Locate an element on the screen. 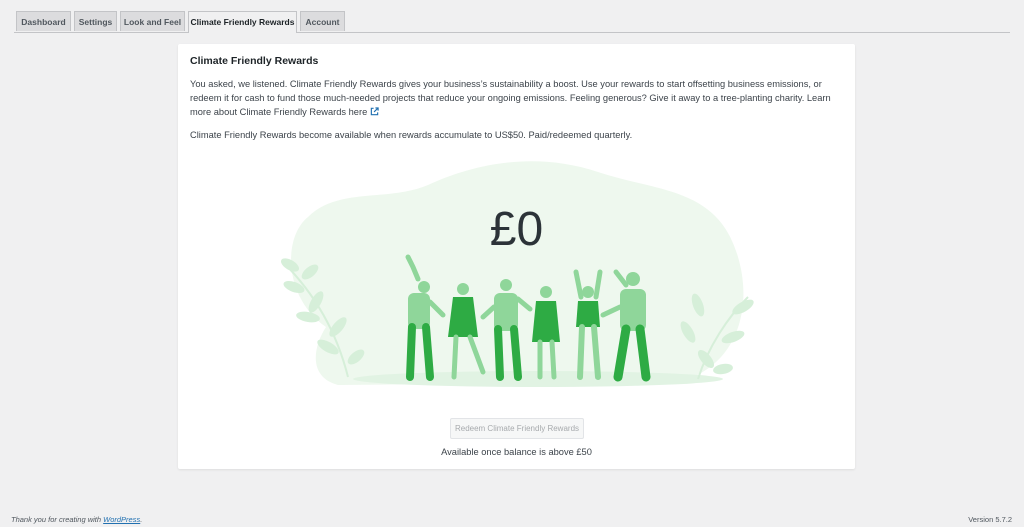 The width and height of the screenshot is (1024, 527). tab-settings: Settings is located at coordinates (95, 21).